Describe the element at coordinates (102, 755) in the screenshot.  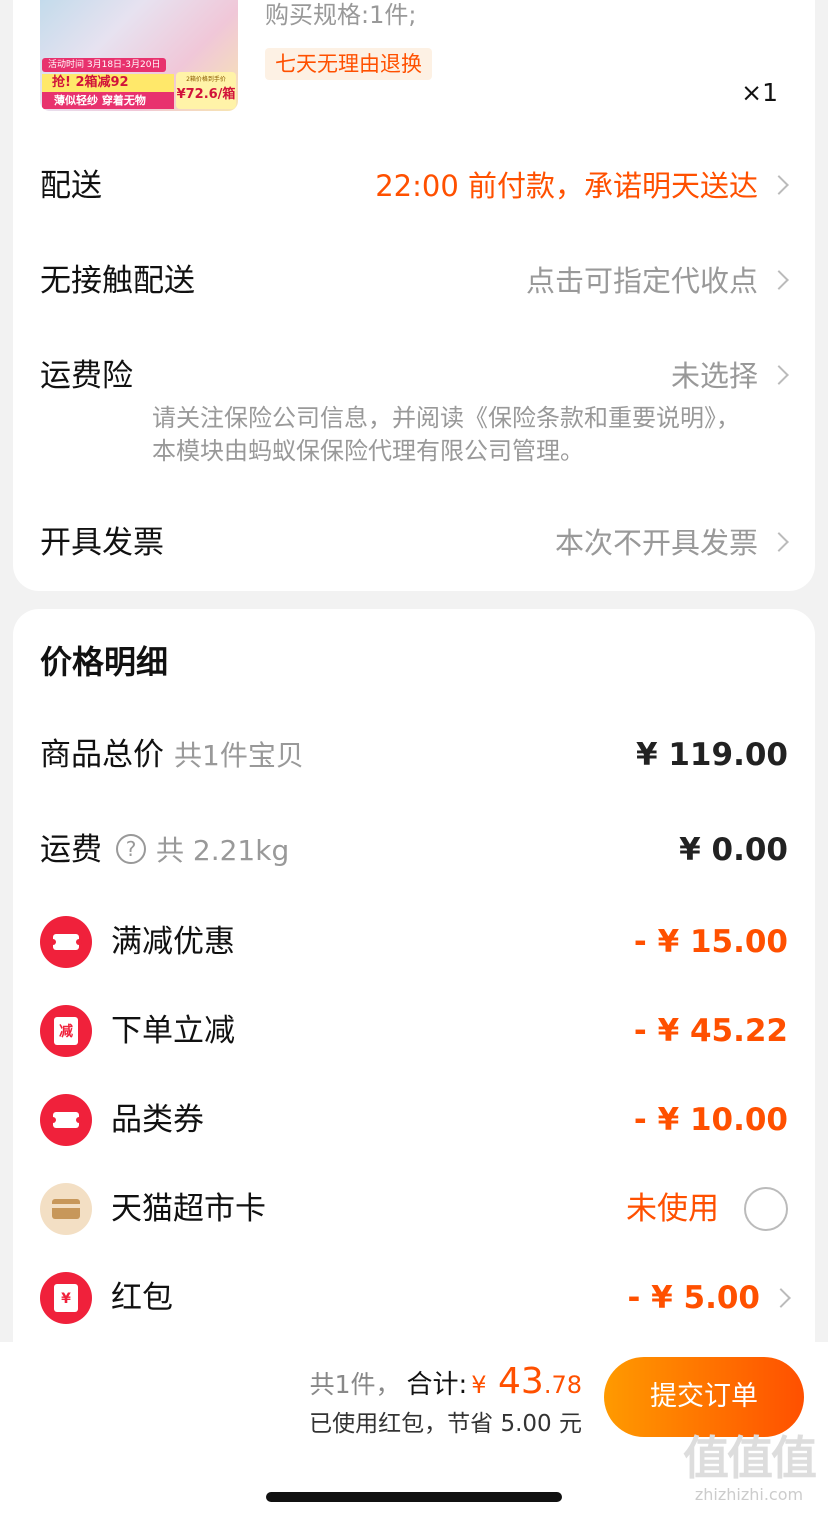
I see `items-total-label: 商品总价` at that location.